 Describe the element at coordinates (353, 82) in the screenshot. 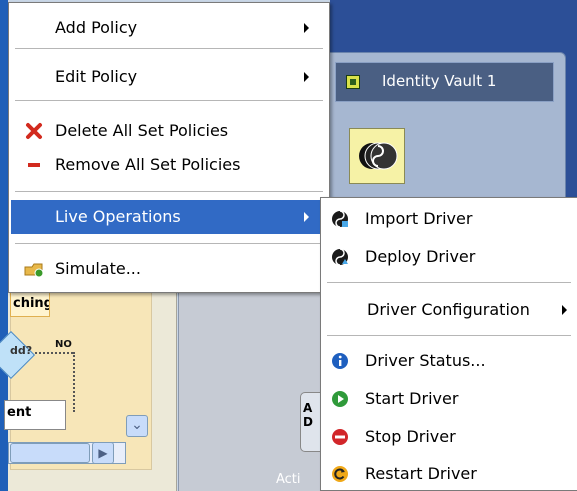

I see `vault-icon` at that location.